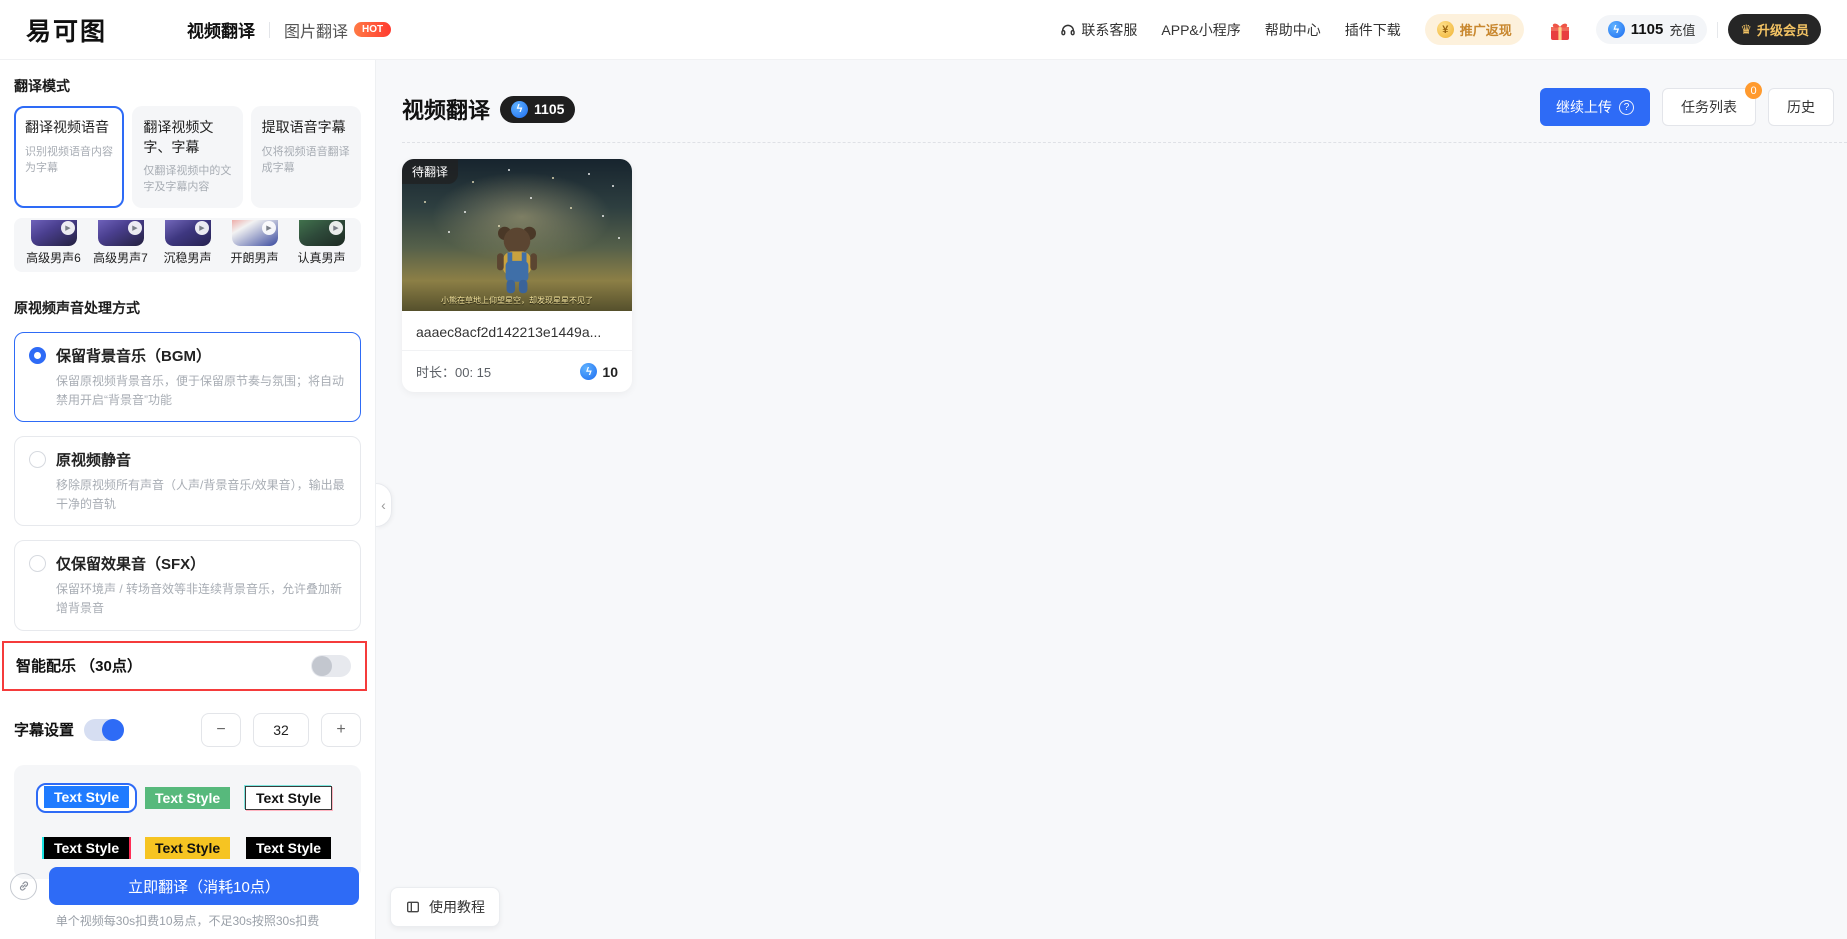  I want to click on text-style-option-glitch: Text Style, so click(87, 847).